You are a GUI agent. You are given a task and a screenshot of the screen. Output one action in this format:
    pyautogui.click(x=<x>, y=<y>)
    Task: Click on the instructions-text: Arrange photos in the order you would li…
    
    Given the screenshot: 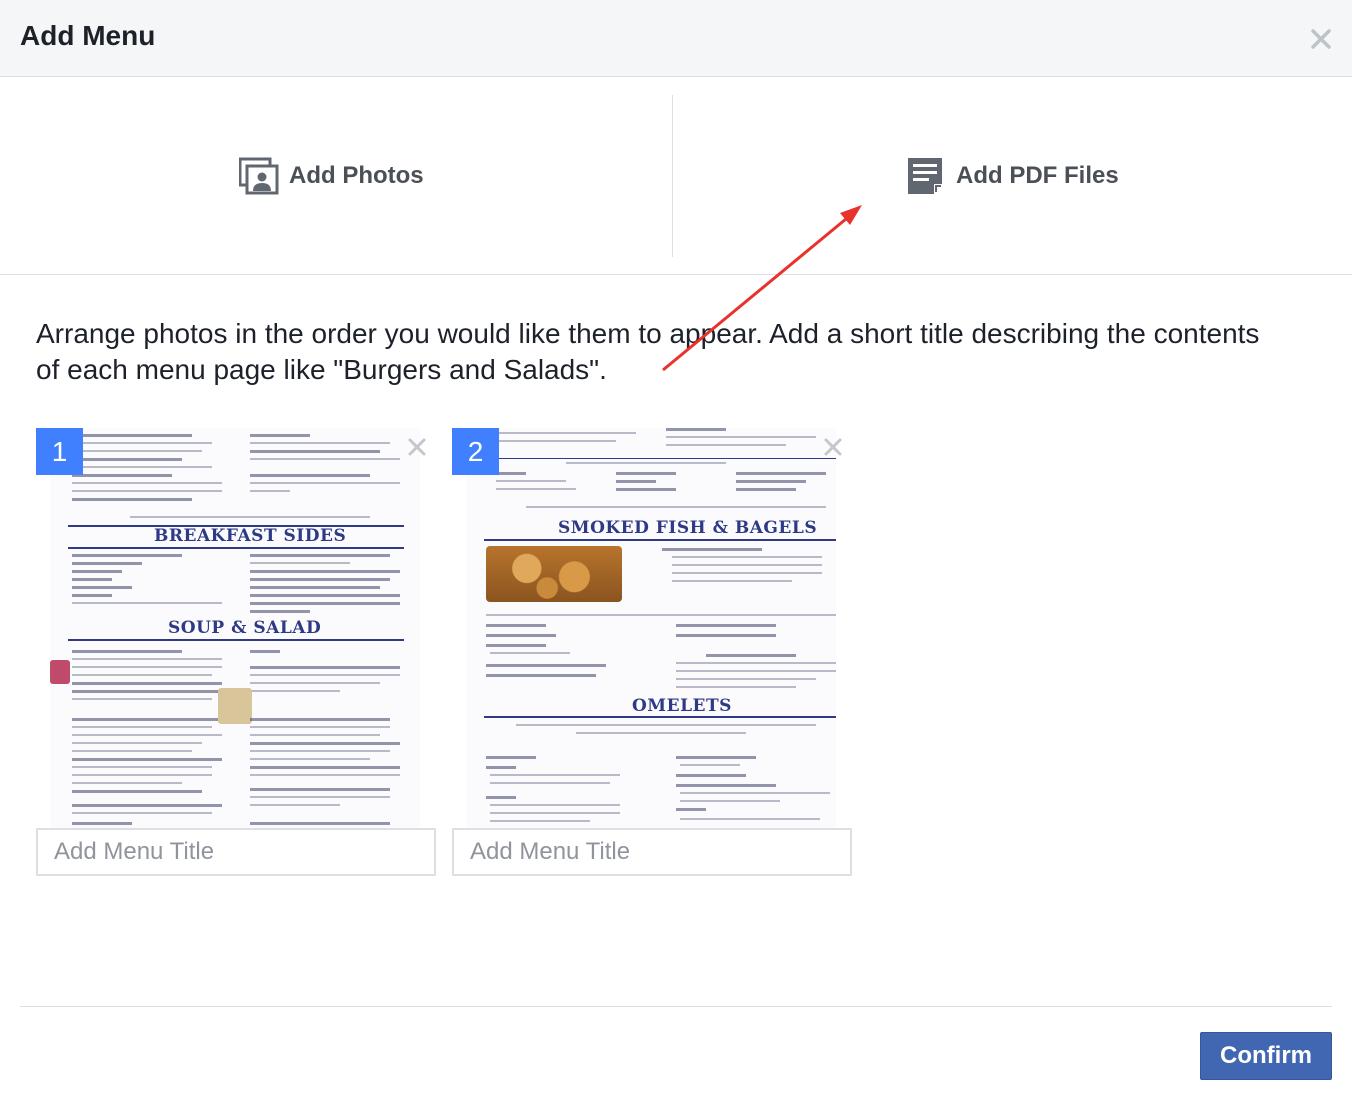 What is the action you would take?
    pyautogui.click(x=648, y=351)
    